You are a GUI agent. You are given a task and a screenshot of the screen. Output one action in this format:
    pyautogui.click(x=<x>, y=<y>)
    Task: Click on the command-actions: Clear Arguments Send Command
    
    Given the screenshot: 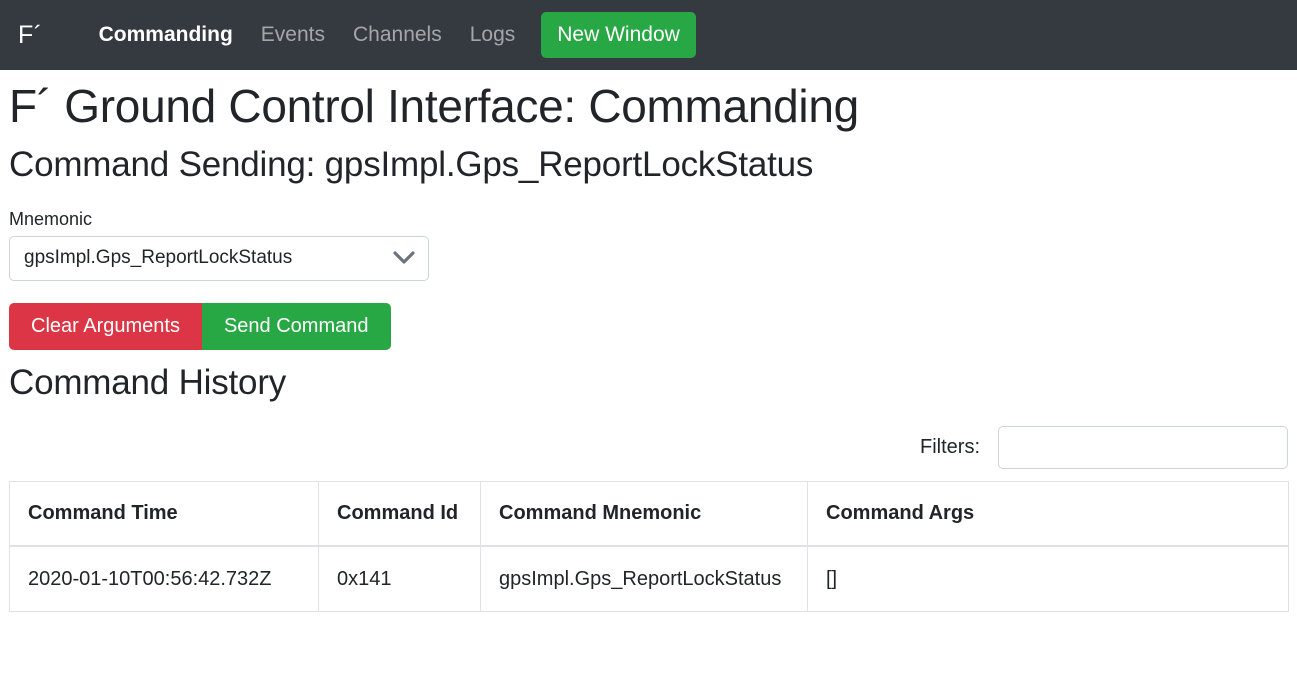 What is the action you would take?
    pyautogui.click(x=648, y=326)
    